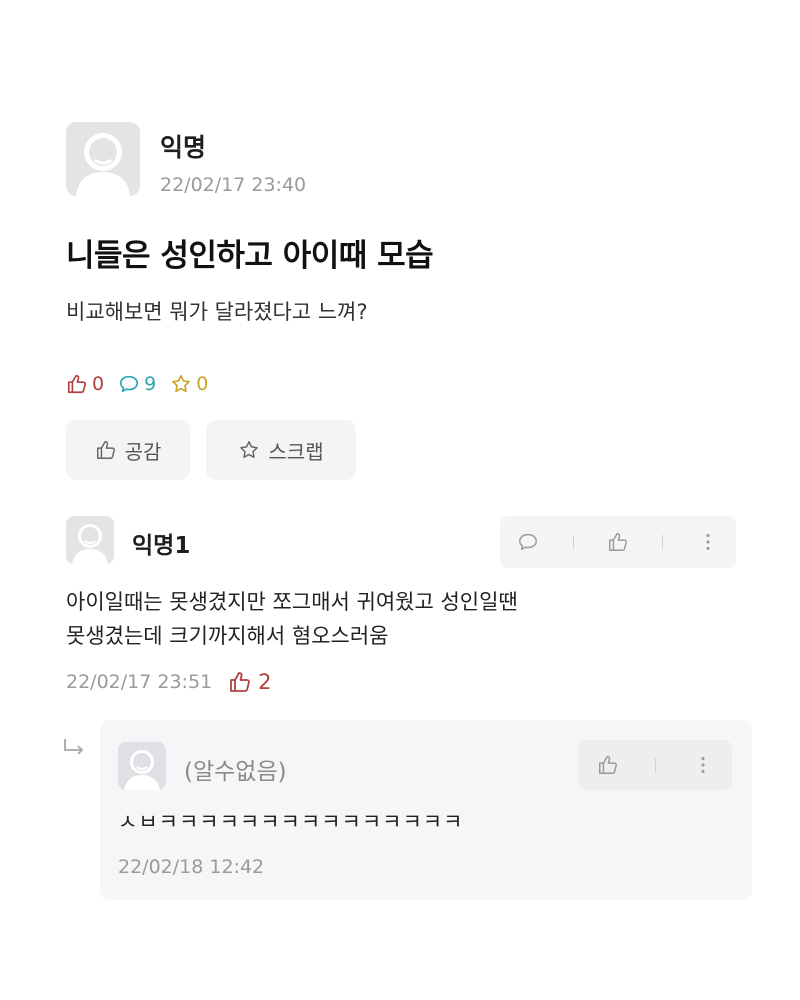 This screenshot has height=1000, width=800. What do you see at coordinates (74, 747) in the screenshot?
I see `reply-arrow-icon` at bounding box center [74, 747].